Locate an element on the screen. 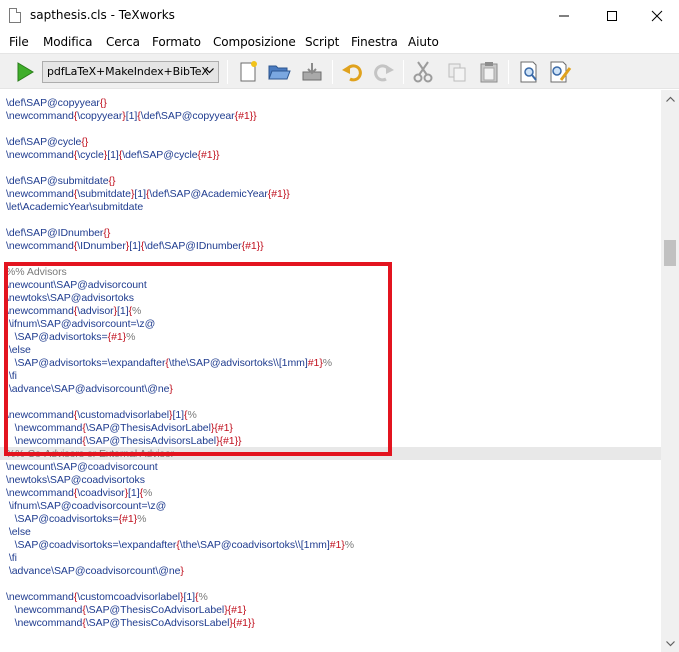 Image resolution: width=679 pixels, height=652 pixels. code-line: \else is located at coordinates (18, 532).